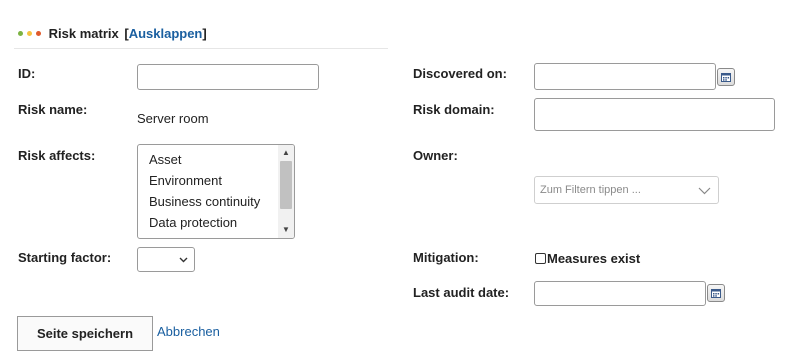 This screenshot has height=353, width=800. I want to click on last-audit-date-label: Last audit date:, so click(461, 292).